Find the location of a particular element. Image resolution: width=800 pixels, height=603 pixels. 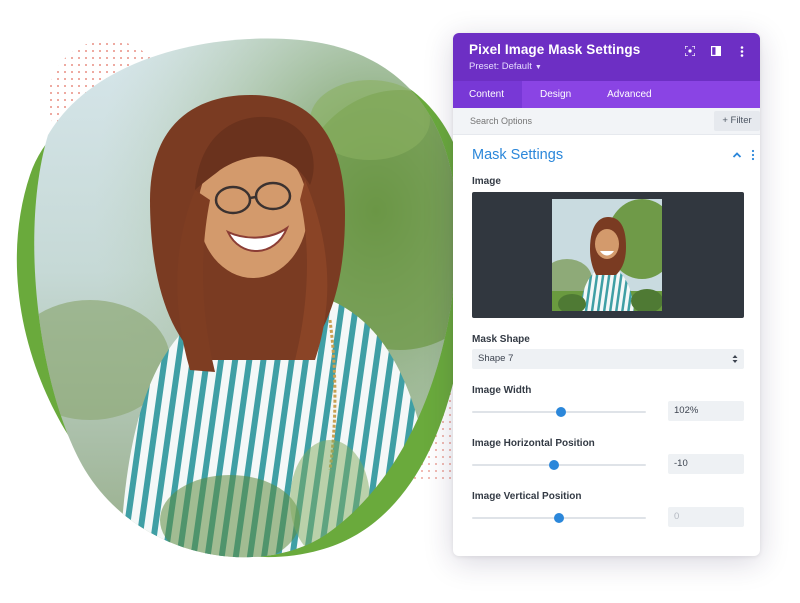

slider-track is located at coordinates (559, 465).